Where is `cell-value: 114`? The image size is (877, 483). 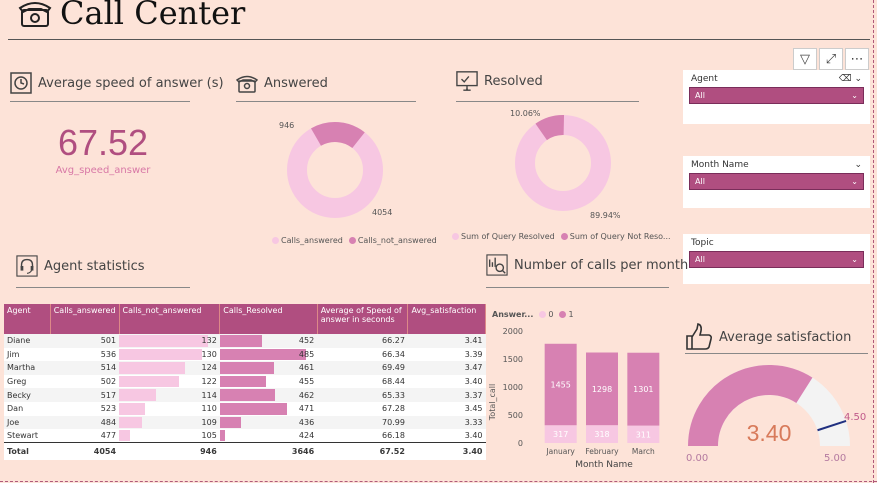 cell-value: 114 is located at coordinates (209, 395).